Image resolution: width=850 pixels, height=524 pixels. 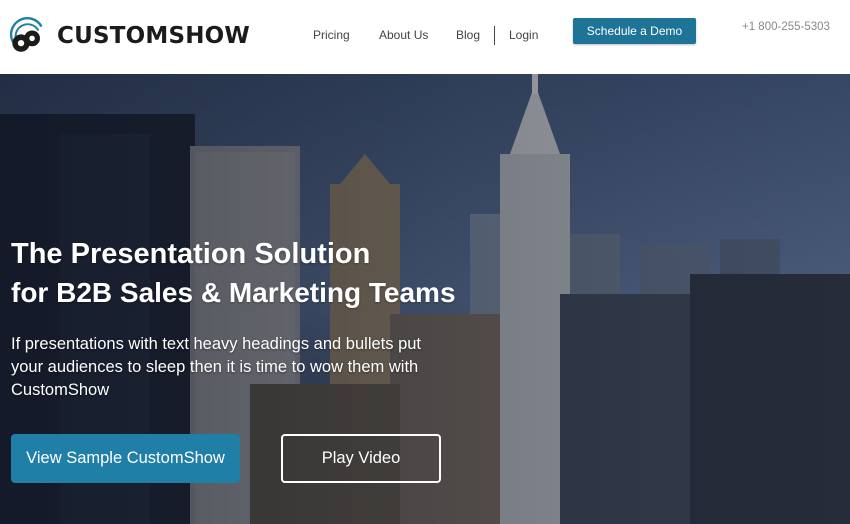 I want to click on hero-subtitle: for B2B Sales & Marketing Teams, so click(x=233, y=292).